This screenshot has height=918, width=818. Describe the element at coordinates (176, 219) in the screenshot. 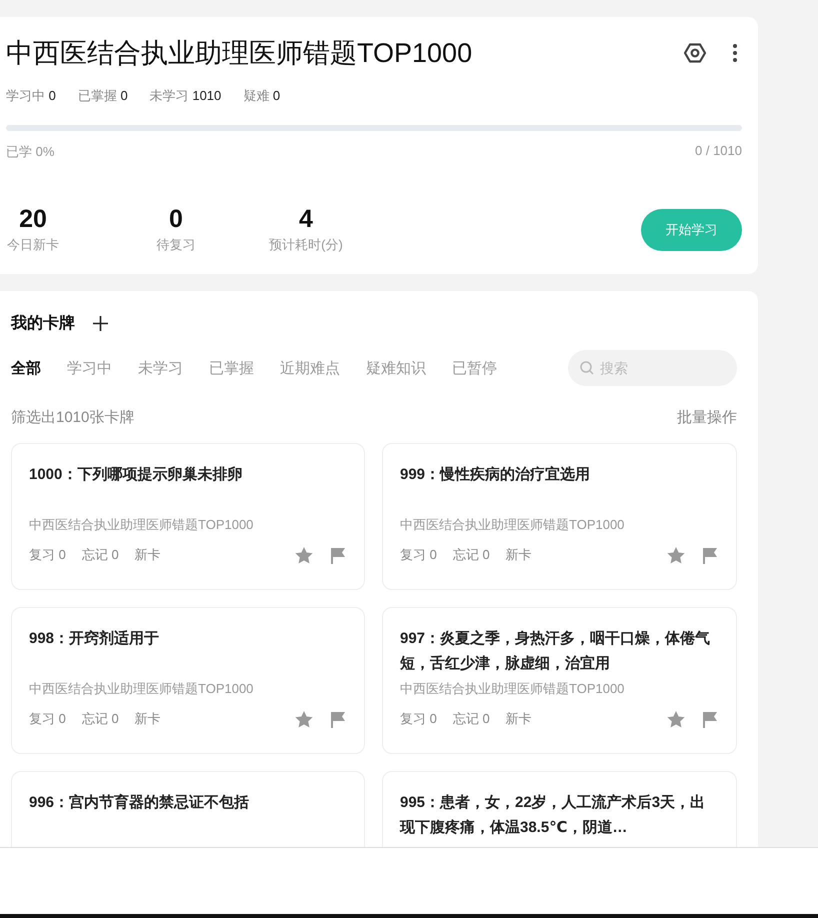

I see `stat-value: 0` at that location.